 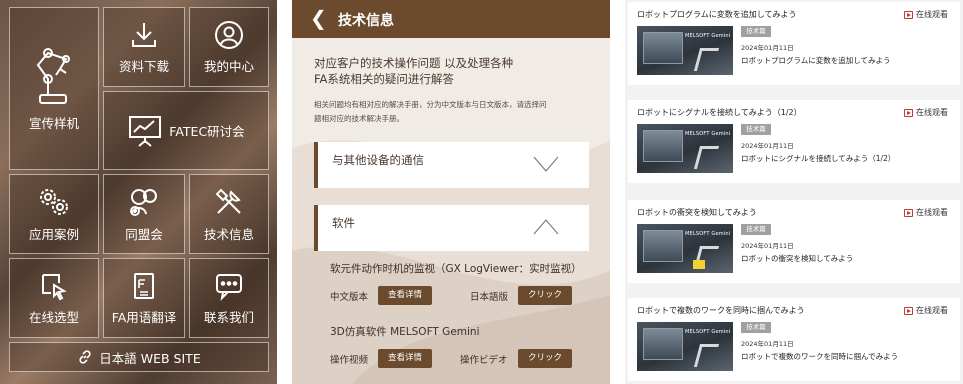 What do you see at coordinates (144, 202) in the screenshot?
I see `people-icon` at bounding box center [144, 202].